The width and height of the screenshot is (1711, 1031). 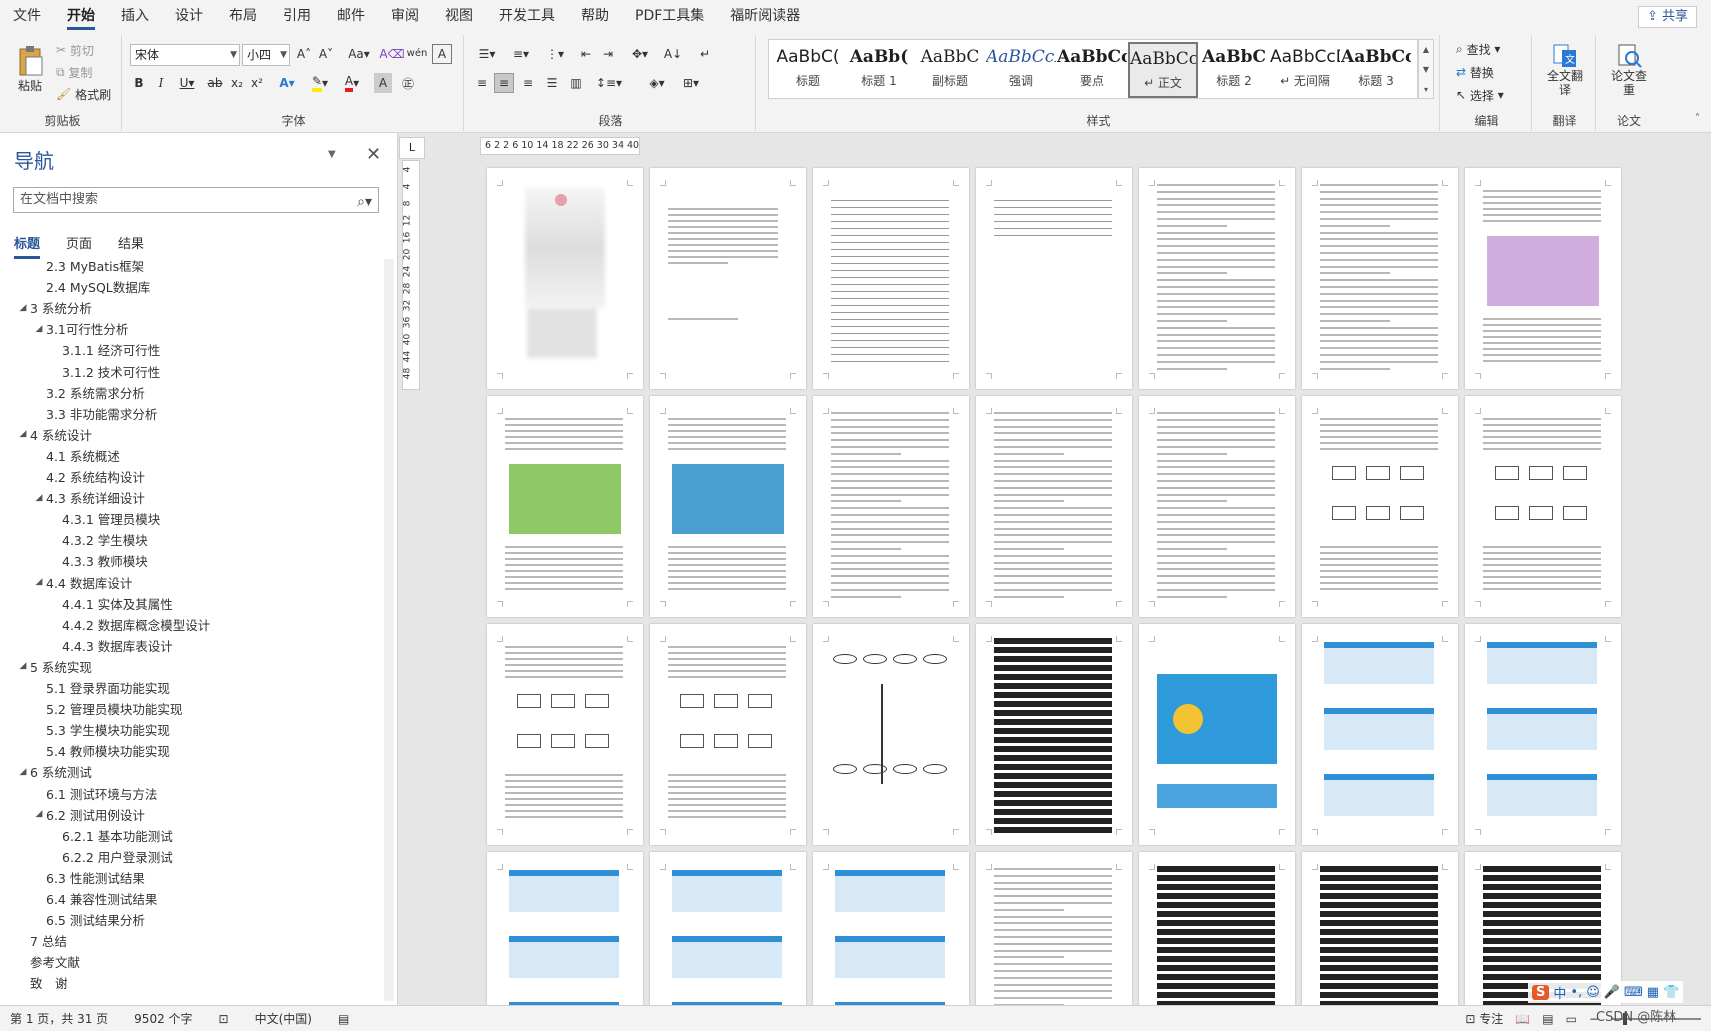 What do you see at coordinates (640, 54) in the screenshot?
I see `chinese-layout-button: ✥▾` at bounding box center [640, 54].